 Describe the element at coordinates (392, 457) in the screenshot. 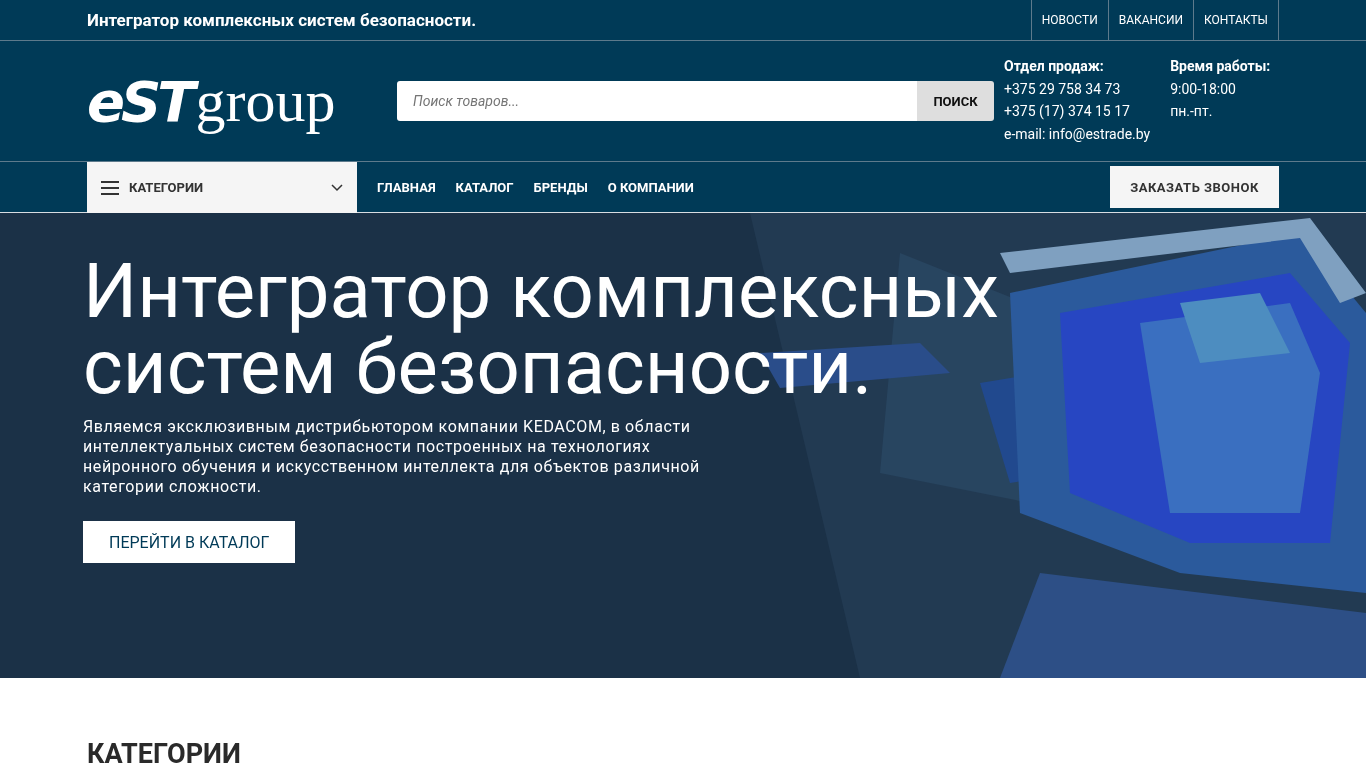

I see `hero-text: Являемся эксклюзивным дистрибьютором компании KEDACOM, в области интеллектуальных систем безопасности построенных на технологиях нейронного обучения и искусственном интеллекта для объектов различной категории сложности.` at that location.